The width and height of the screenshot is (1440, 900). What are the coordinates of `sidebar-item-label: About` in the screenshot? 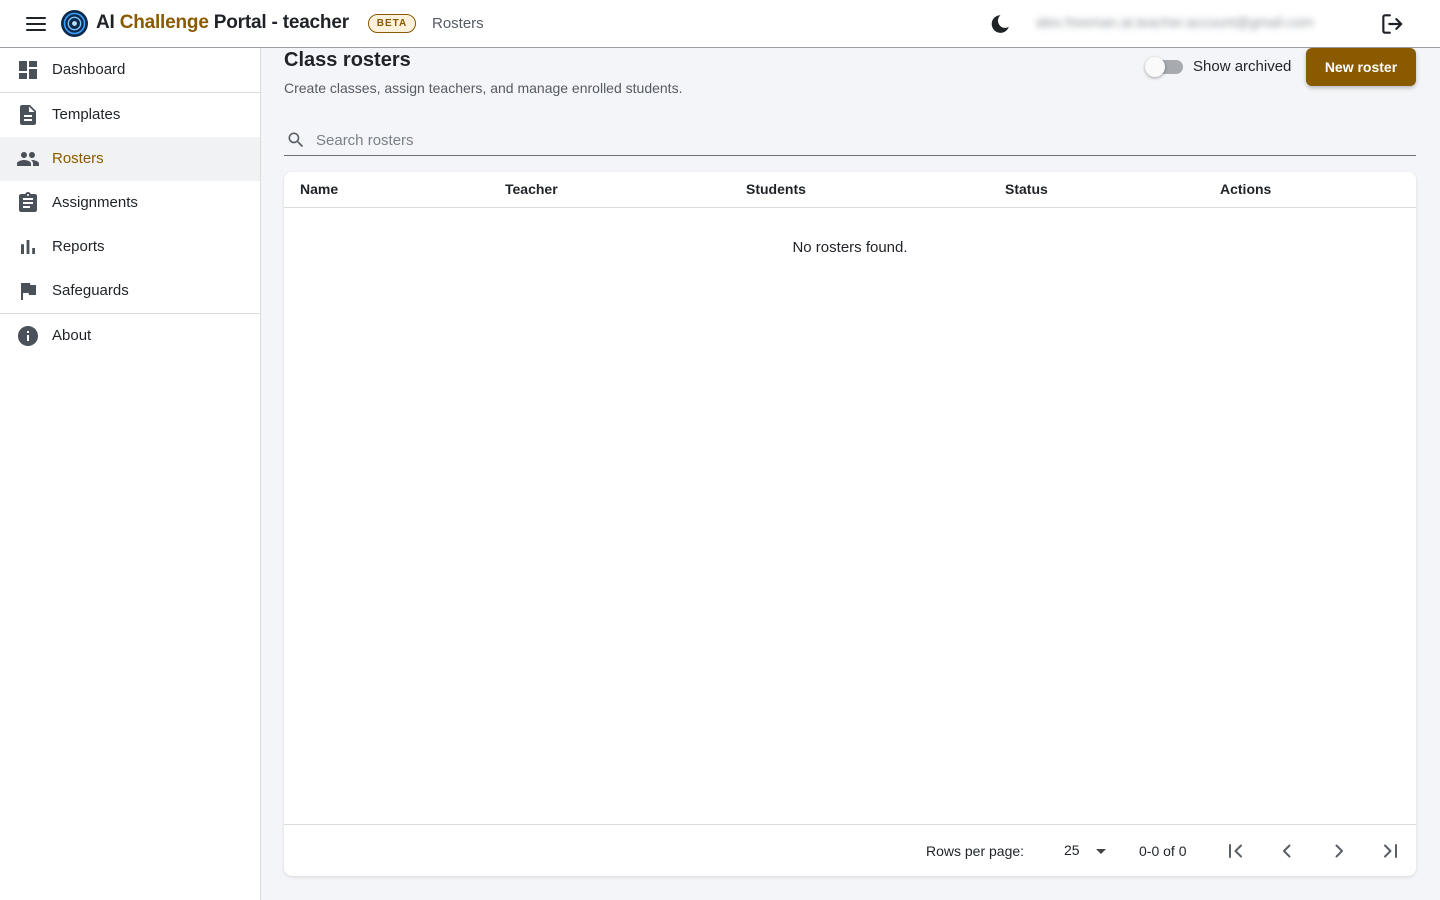 It's located at (72, 335).